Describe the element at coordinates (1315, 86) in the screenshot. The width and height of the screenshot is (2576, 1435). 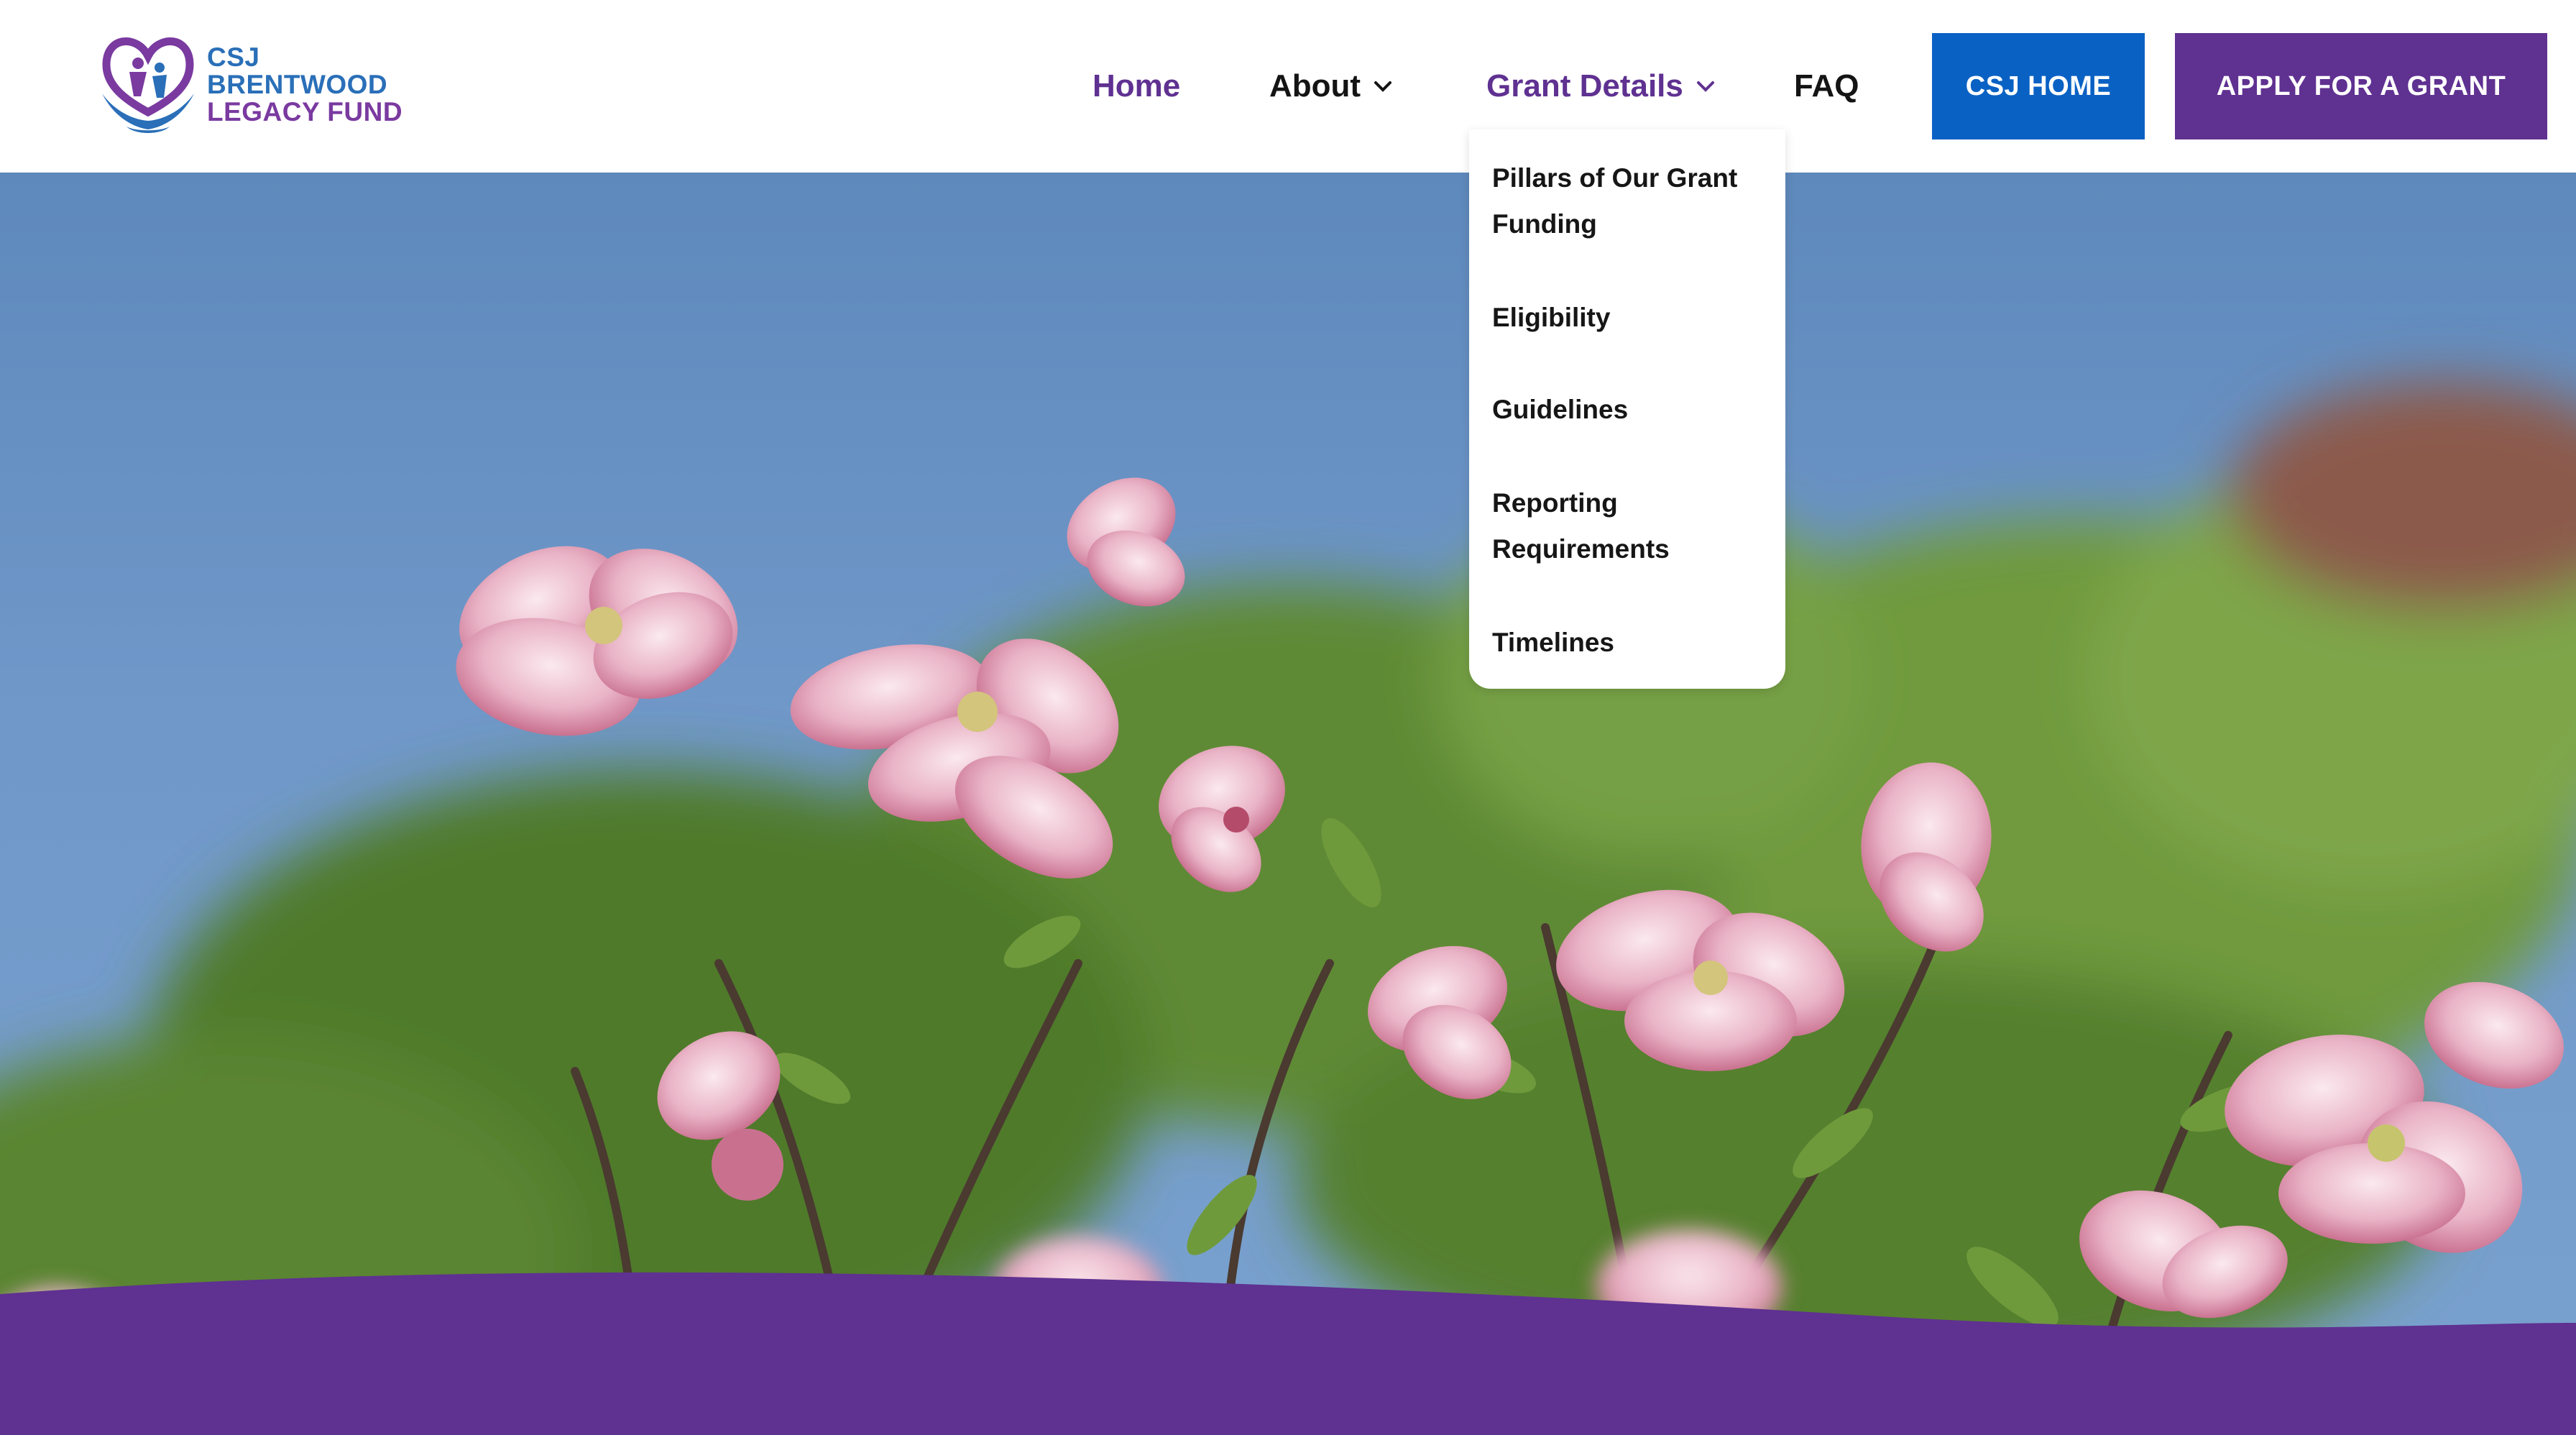
I see `nav-about-label: About` at that location.